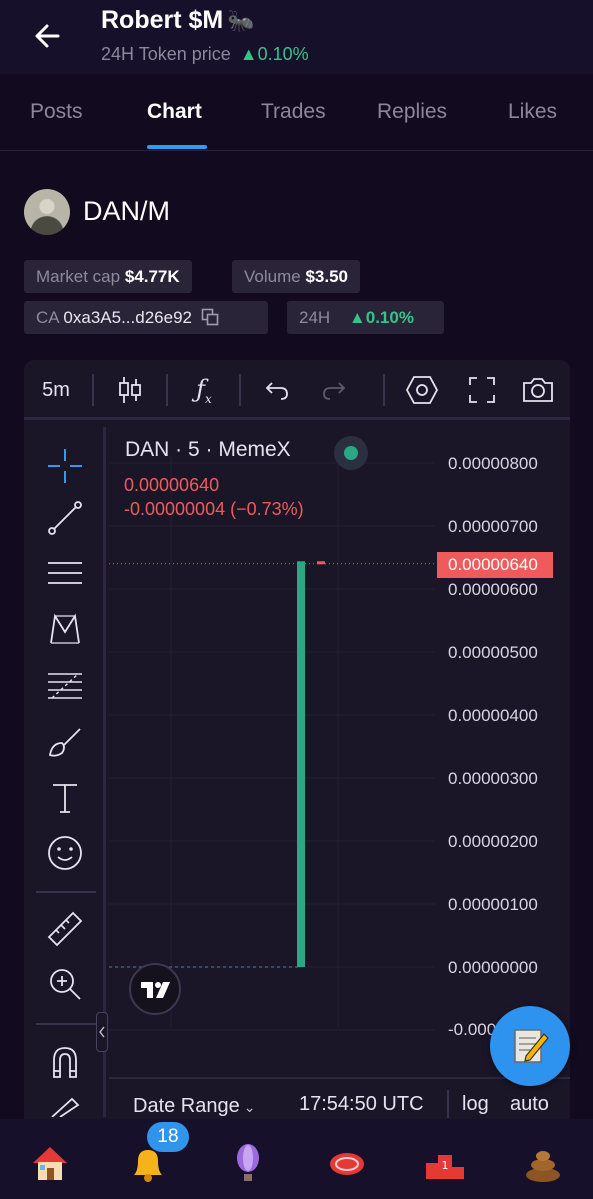  What do you see at coordinates (65, 742) in the screenshot?
I see `brush-icon` at bounding box center [65, 742].